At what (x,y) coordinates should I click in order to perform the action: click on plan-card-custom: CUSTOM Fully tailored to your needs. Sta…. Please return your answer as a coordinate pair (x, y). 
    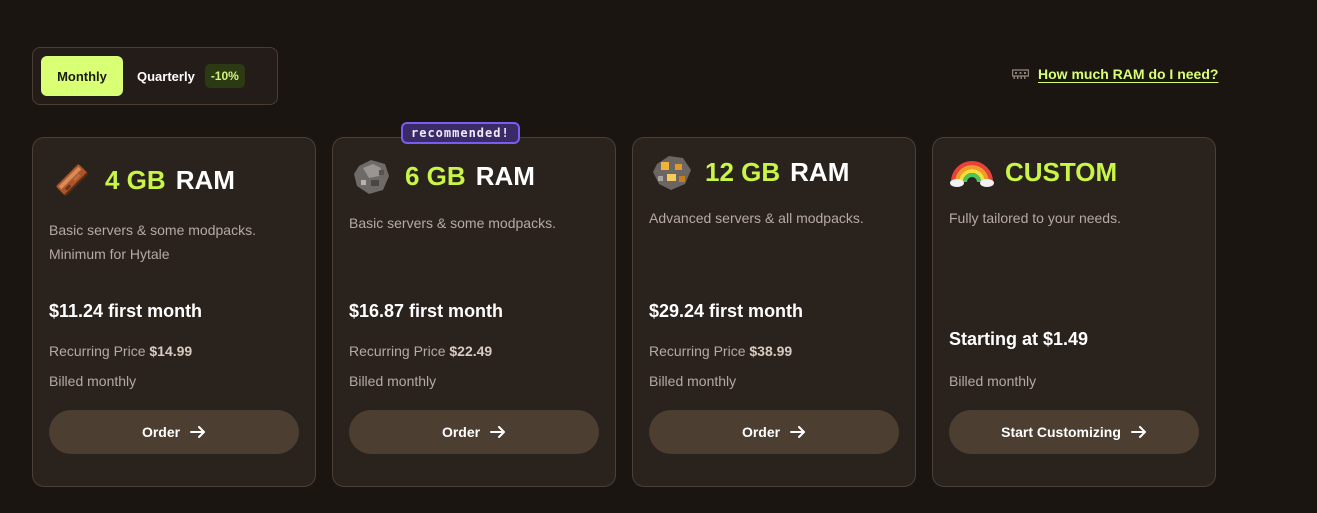
    Looking at the image, I should click on (1074, 312).